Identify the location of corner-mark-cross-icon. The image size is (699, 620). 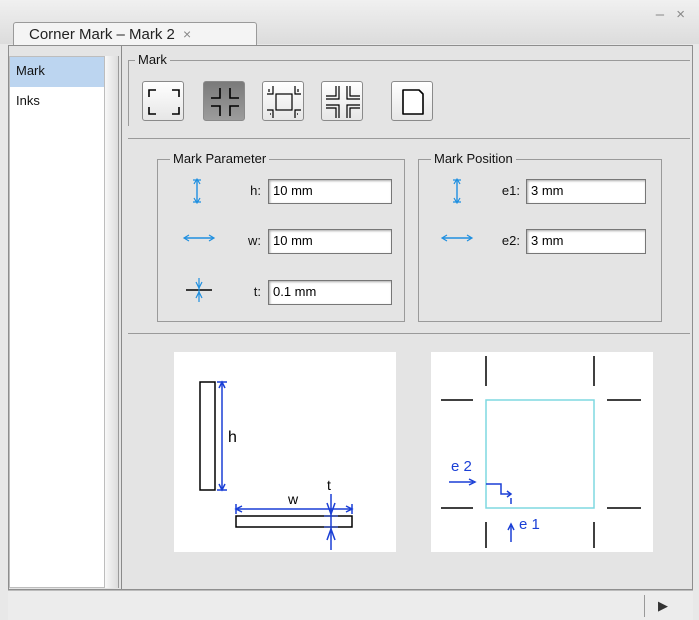
(225, 102).